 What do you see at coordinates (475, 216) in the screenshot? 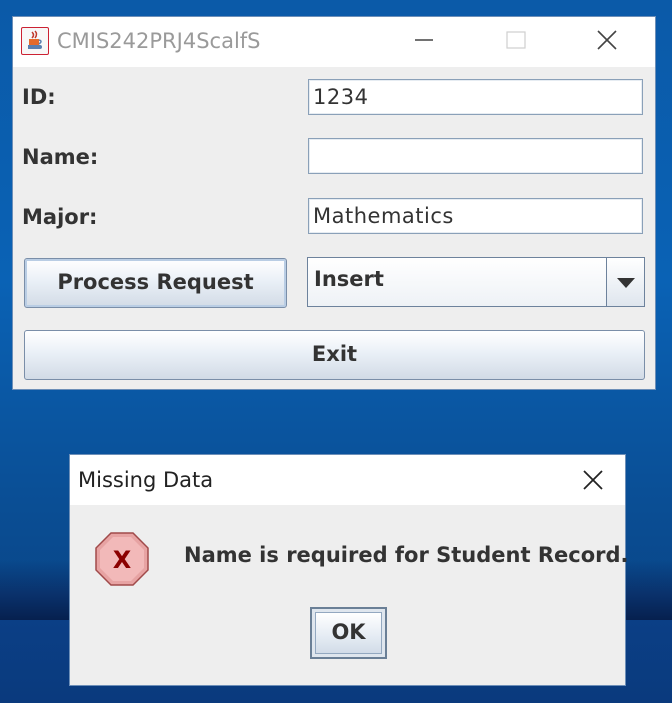
I see `major-field: Mathematics` at bounding box center [475, 216].